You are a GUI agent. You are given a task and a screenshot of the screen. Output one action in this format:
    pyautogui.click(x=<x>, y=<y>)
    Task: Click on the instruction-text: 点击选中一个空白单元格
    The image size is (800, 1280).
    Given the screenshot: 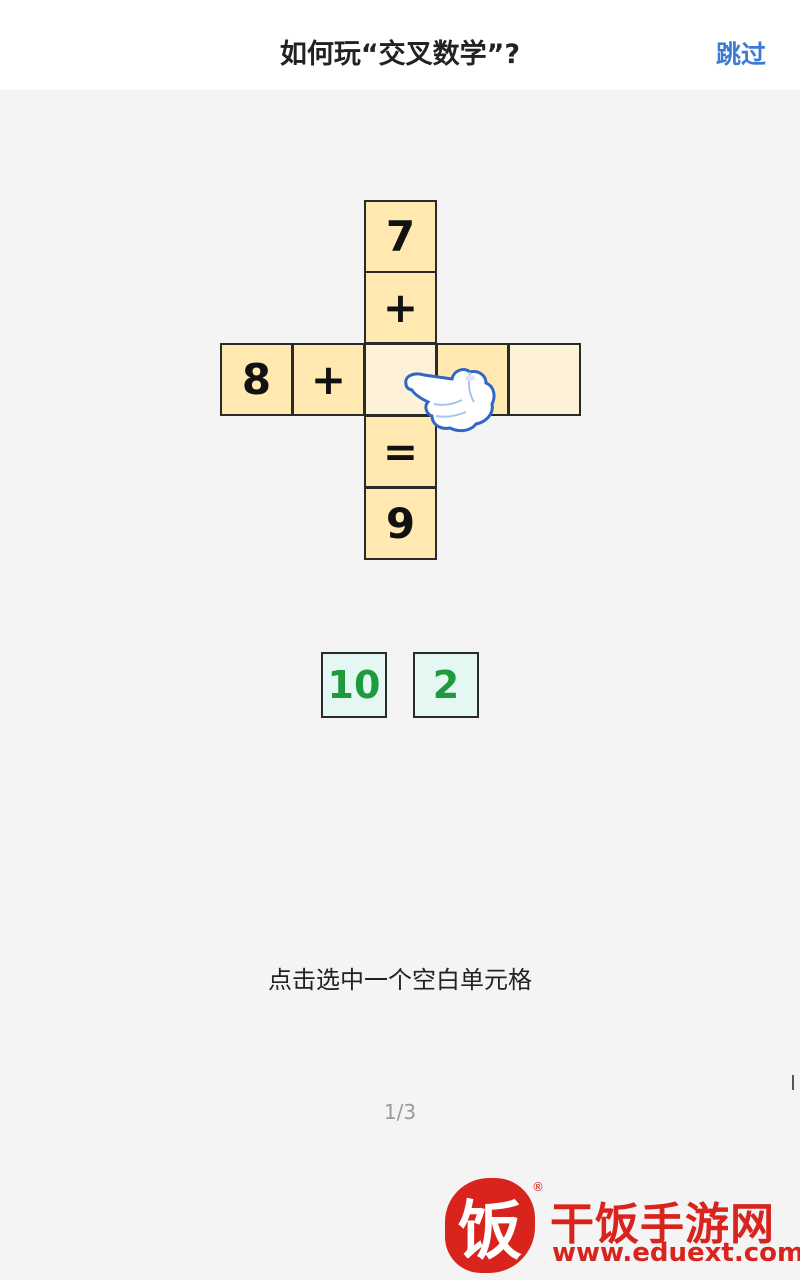 What is the action you would take?
    pyautogui.click(x=400, y=980)
    